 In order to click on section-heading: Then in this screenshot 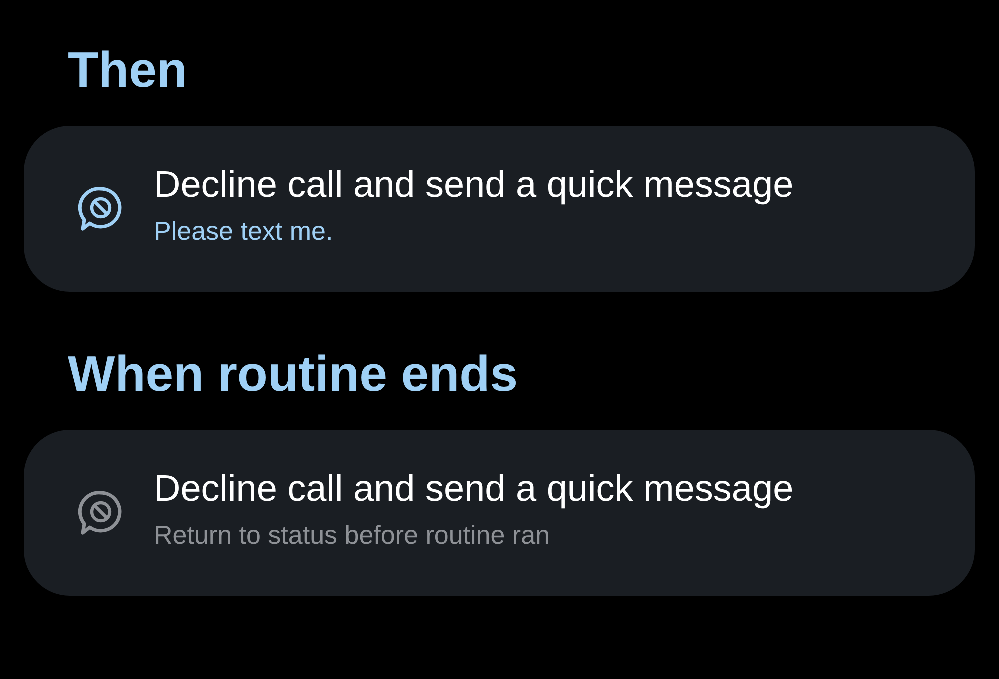, I will do `click(127, 70)`.